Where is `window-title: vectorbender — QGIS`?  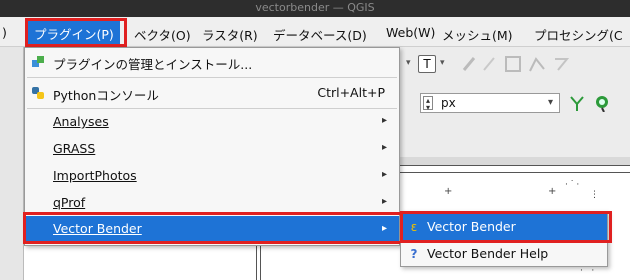 window-title: vectorbender — QGIS is located at coordinates (315, 7).